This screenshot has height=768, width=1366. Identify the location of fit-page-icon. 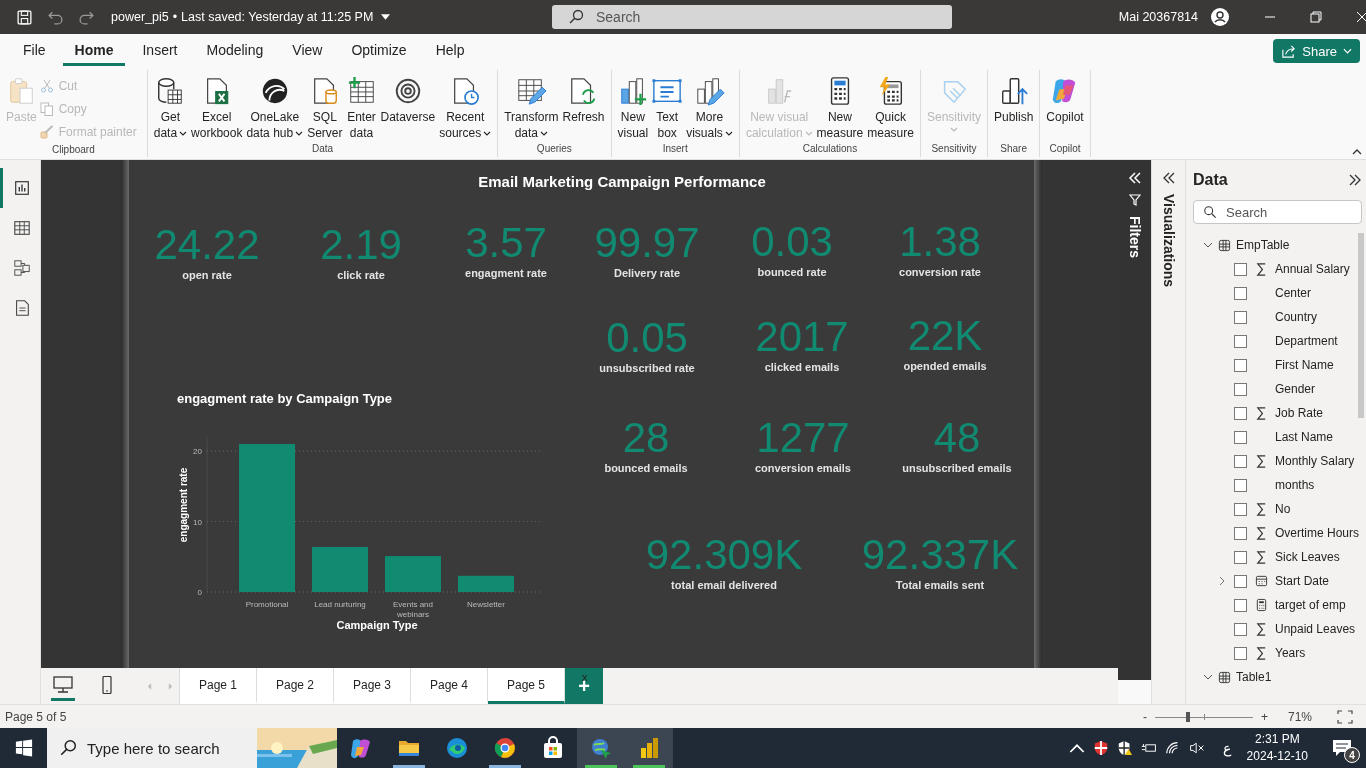
(1345, 716).